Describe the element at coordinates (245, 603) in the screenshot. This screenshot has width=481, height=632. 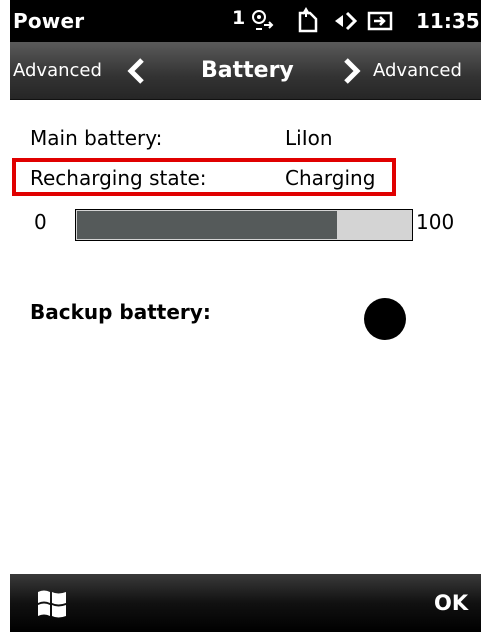
I see `bottom-bar: OK` at that location.